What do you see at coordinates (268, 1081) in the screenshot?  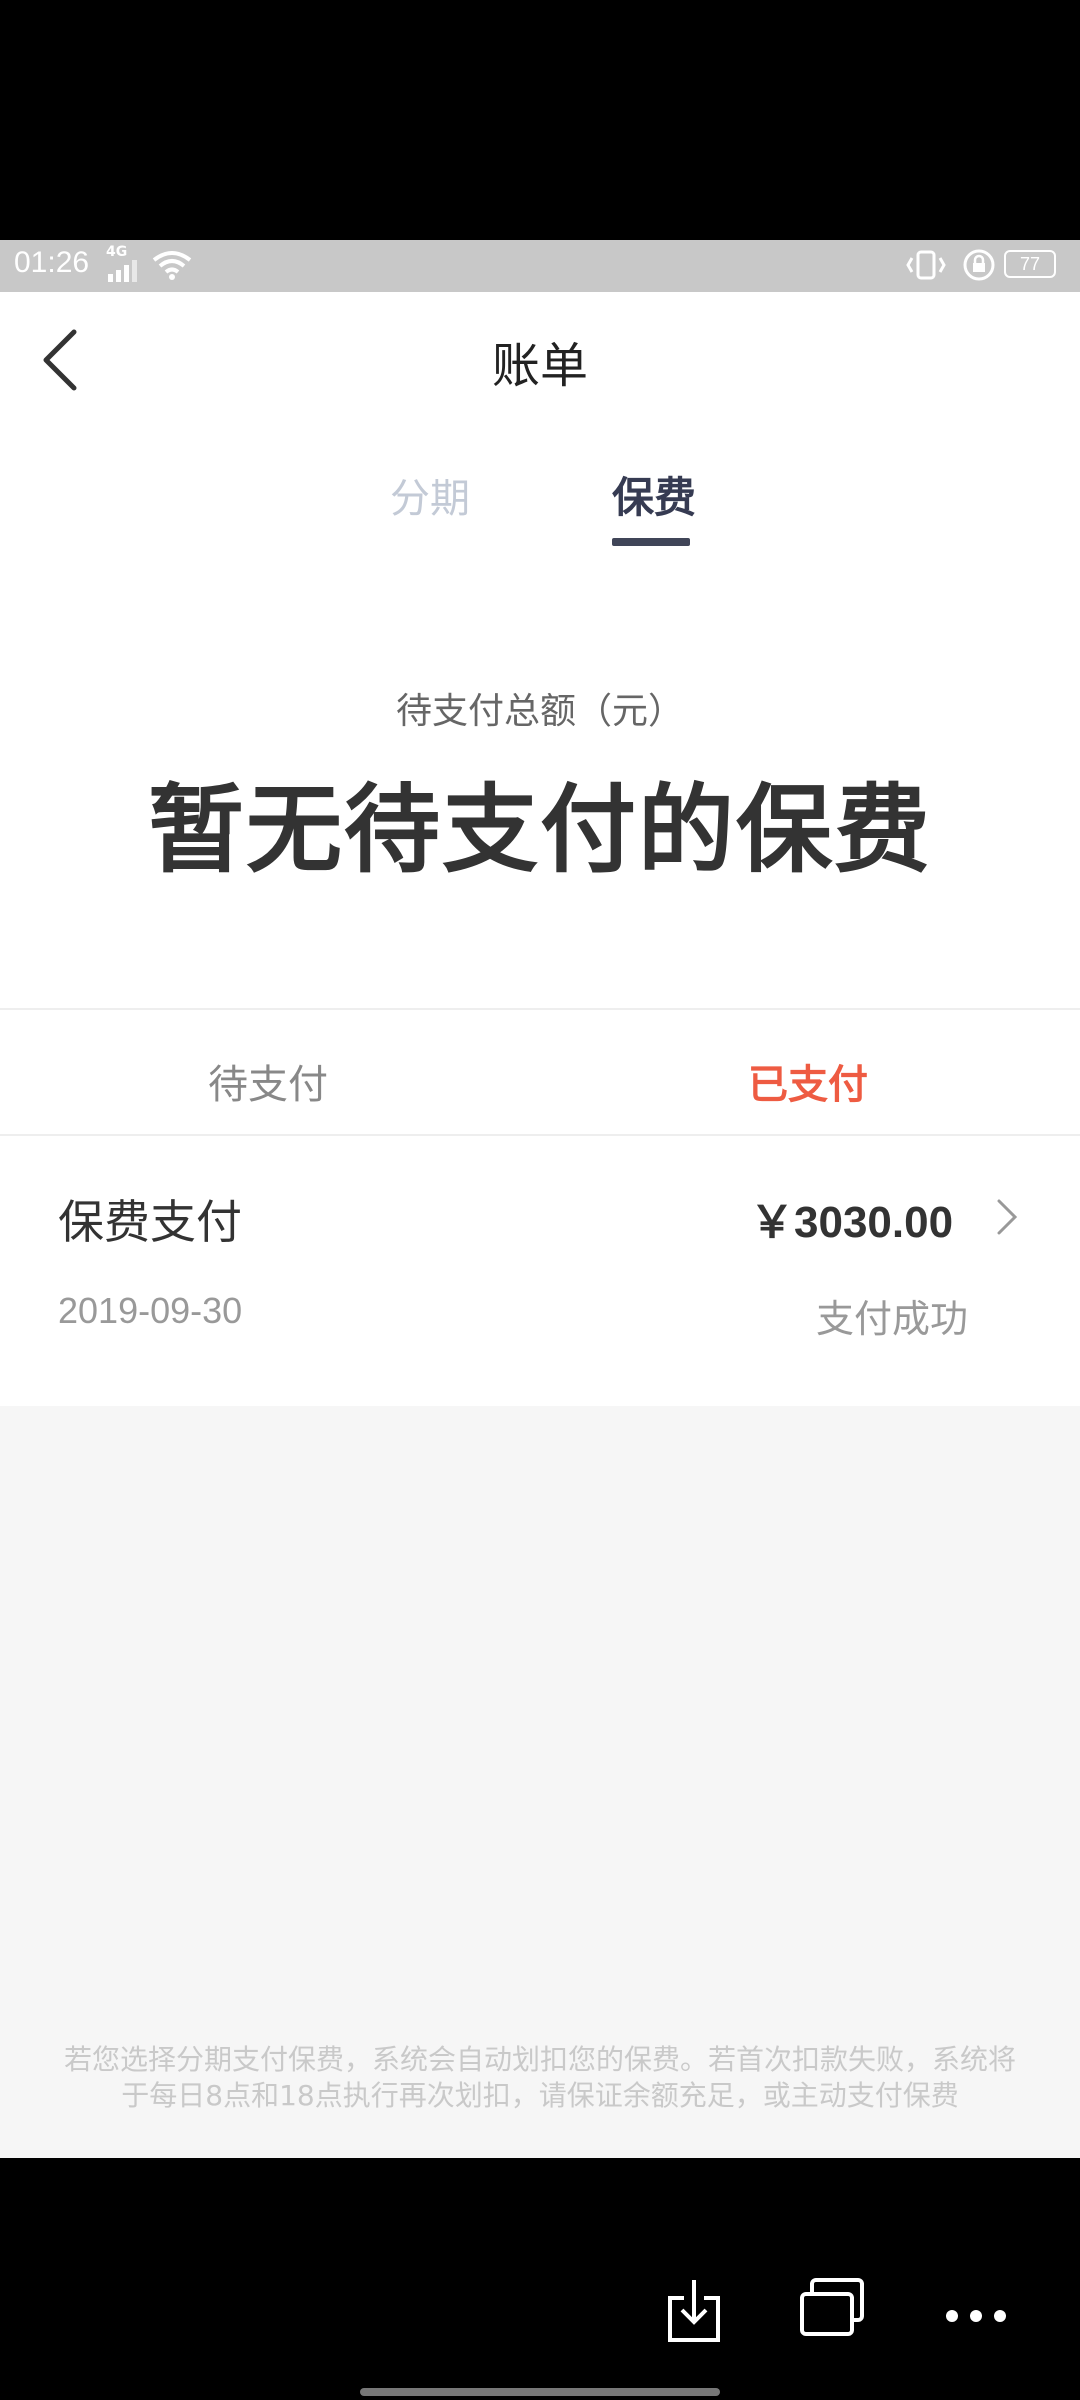 I see `subtab-unpaid: 待支付` at bounding box center [268, 1081].